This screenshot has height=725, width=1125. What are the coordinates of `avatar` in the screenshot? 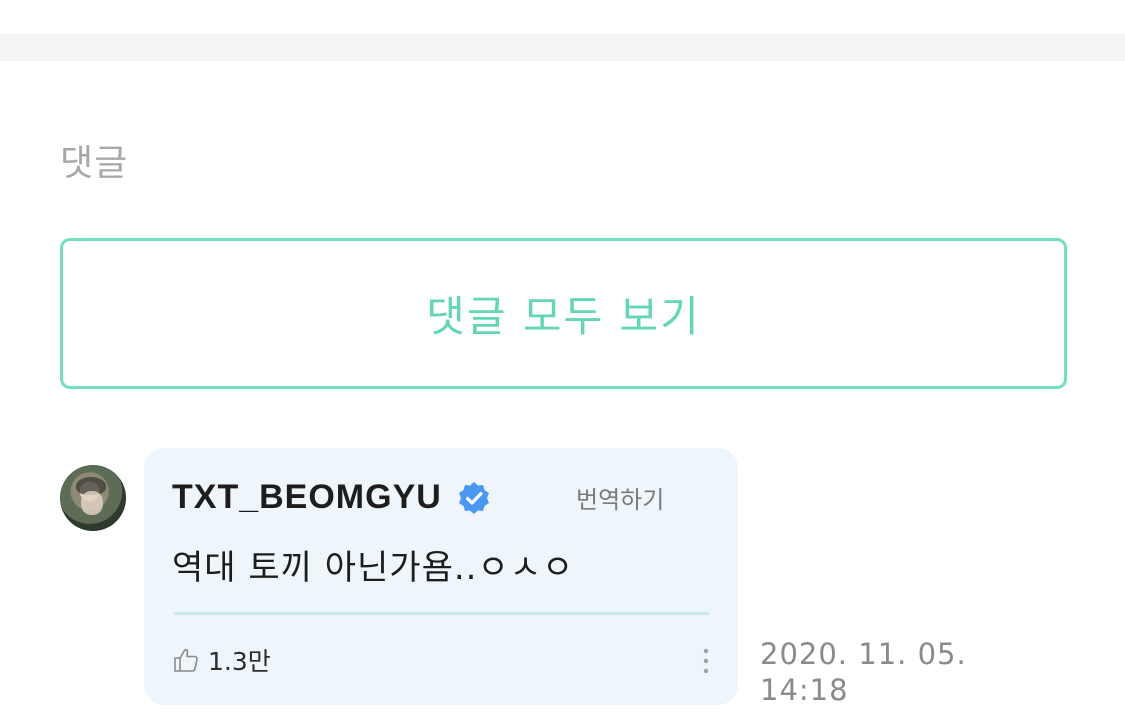 It's located at (93, 498).